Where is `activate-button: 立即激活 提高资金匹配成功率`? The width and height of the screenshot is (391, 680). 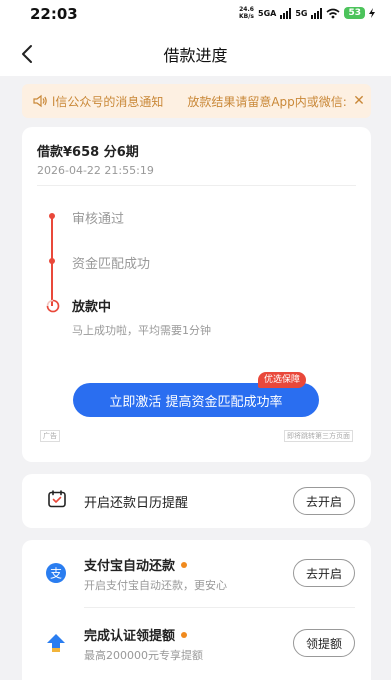 activate-button: 立即激活 提高资金匹配成功率 is located at coordinates (196, 400).